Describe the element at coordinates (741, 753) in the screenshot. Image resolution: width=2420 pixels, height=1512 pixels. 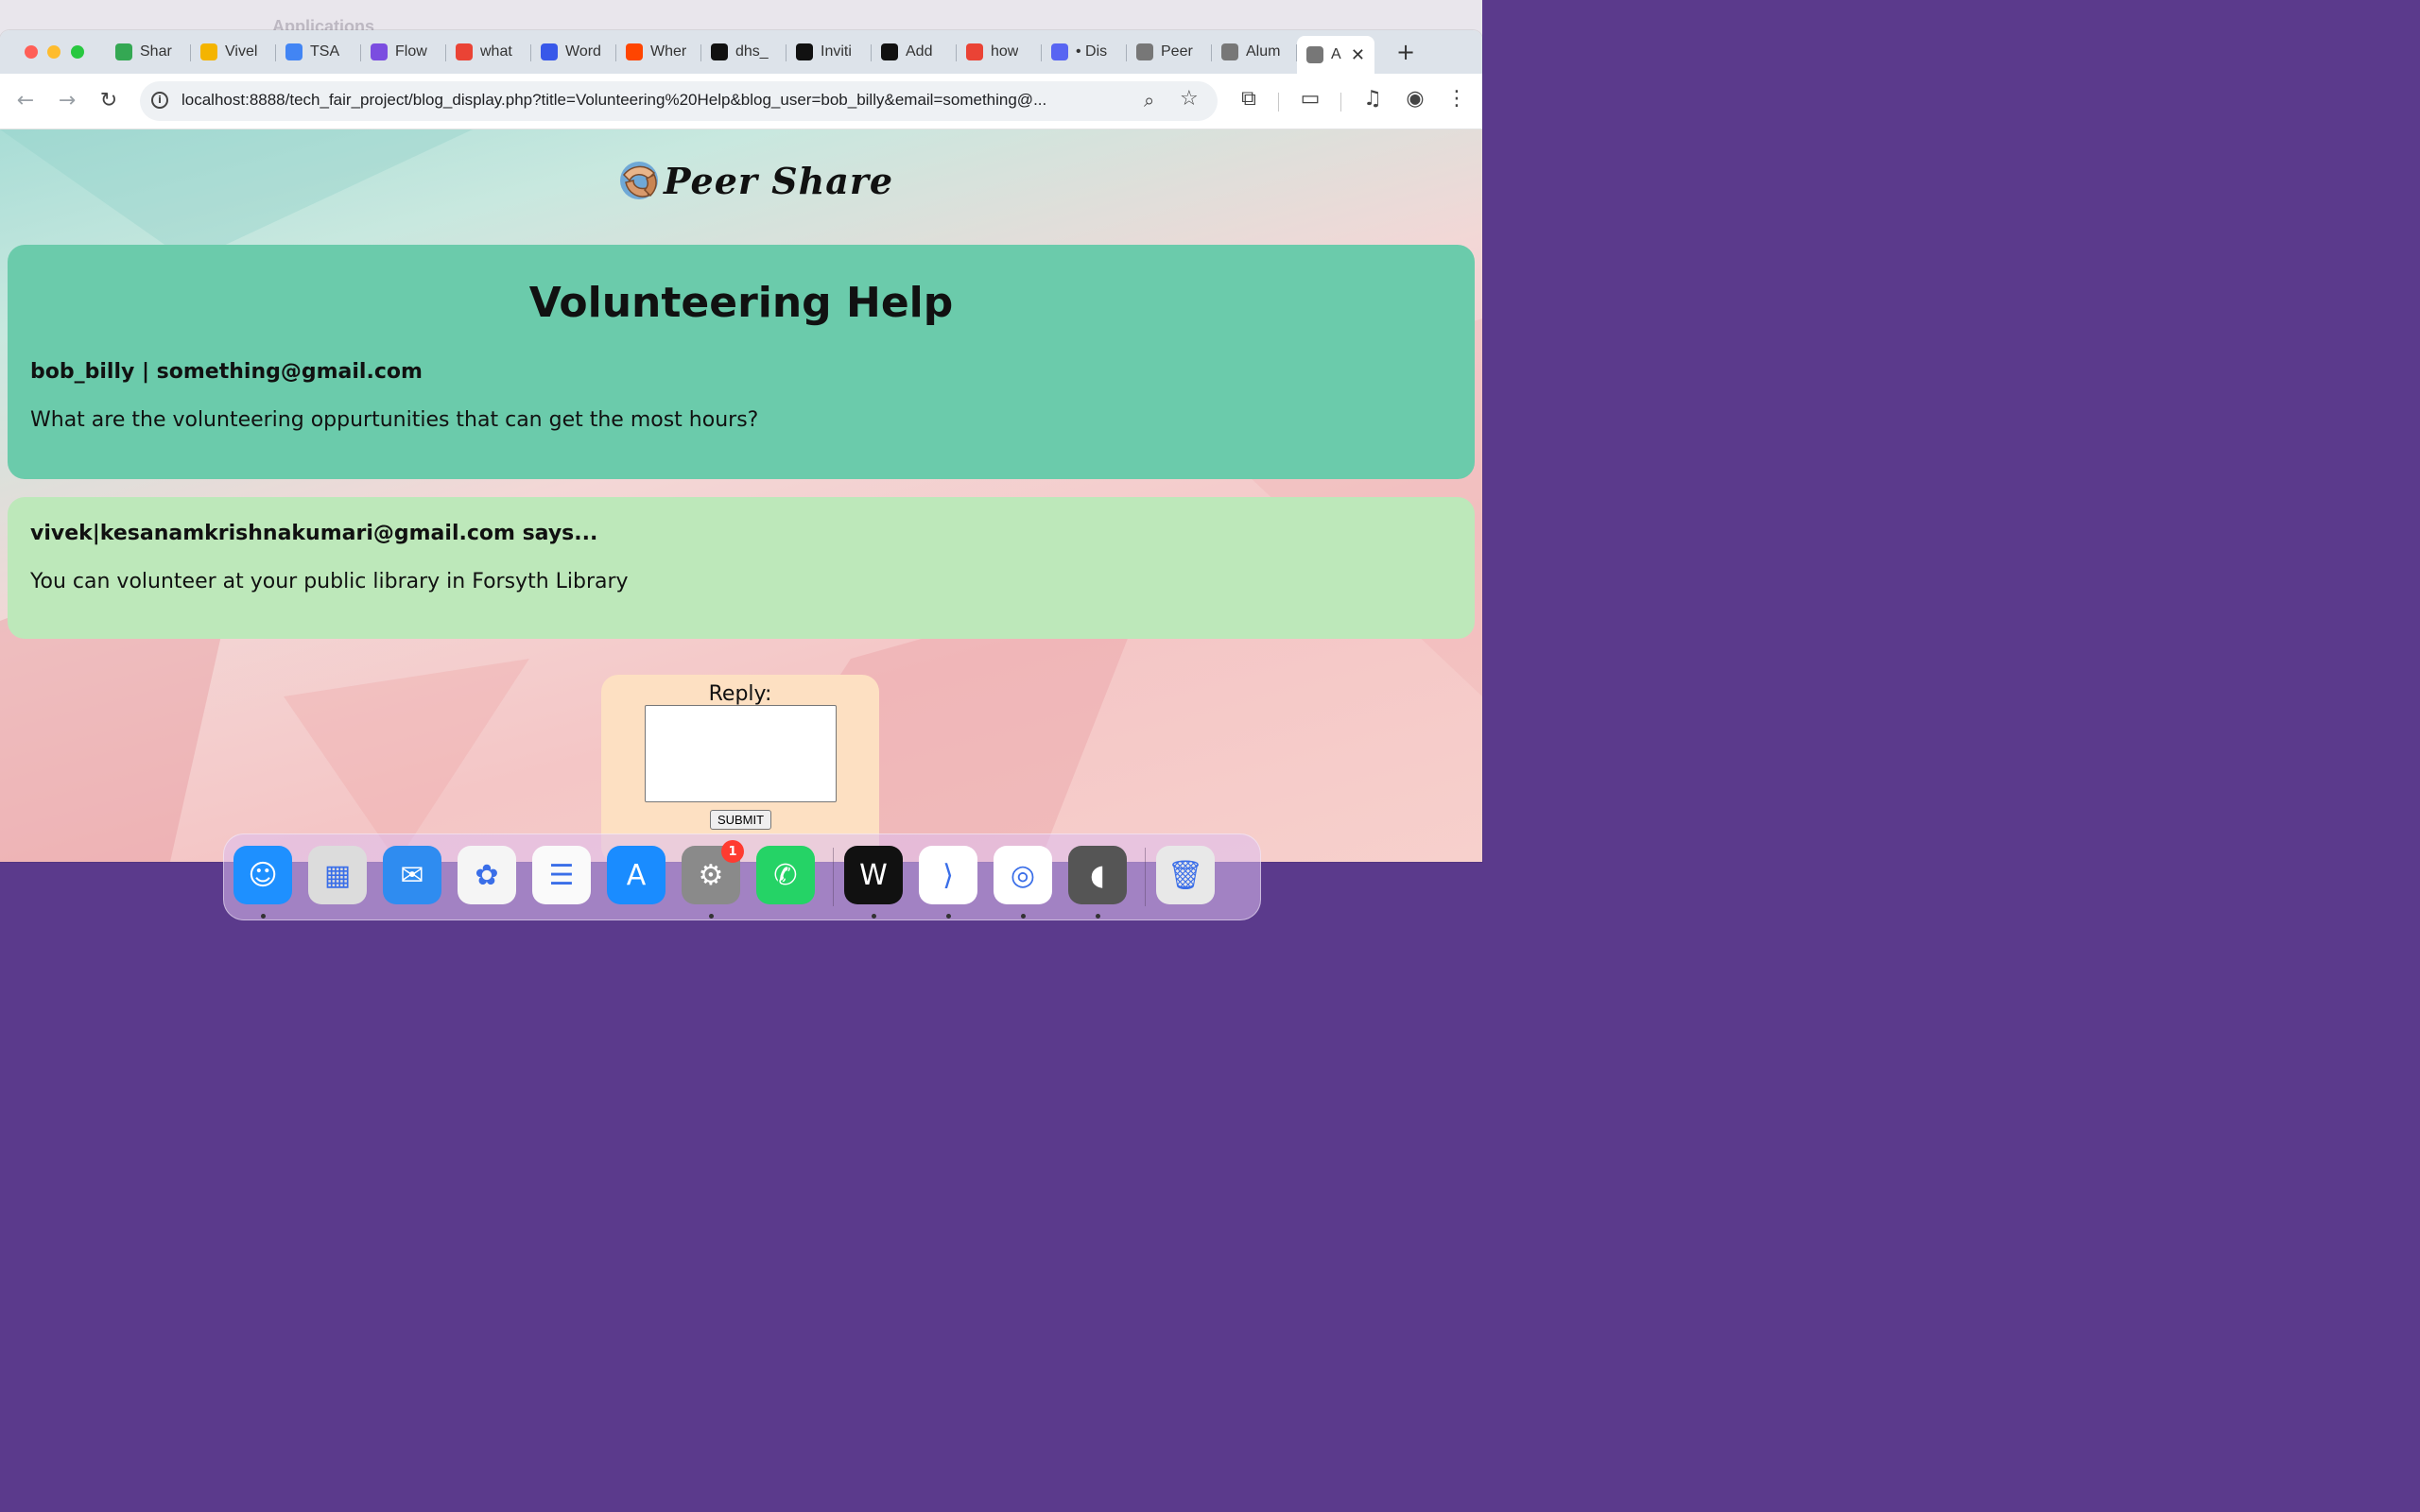
I see `reply-textarea` at that location.